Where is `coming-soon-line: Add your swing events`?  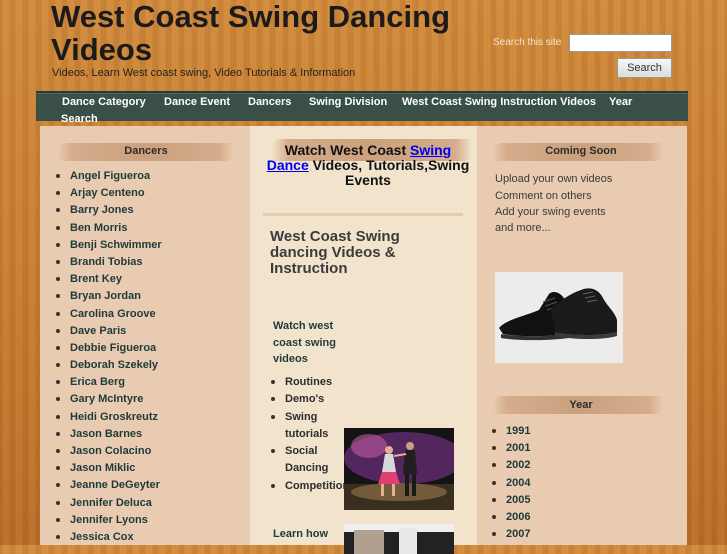 coming-soon-line: Add your swing events is located at coordinates (550, 212).